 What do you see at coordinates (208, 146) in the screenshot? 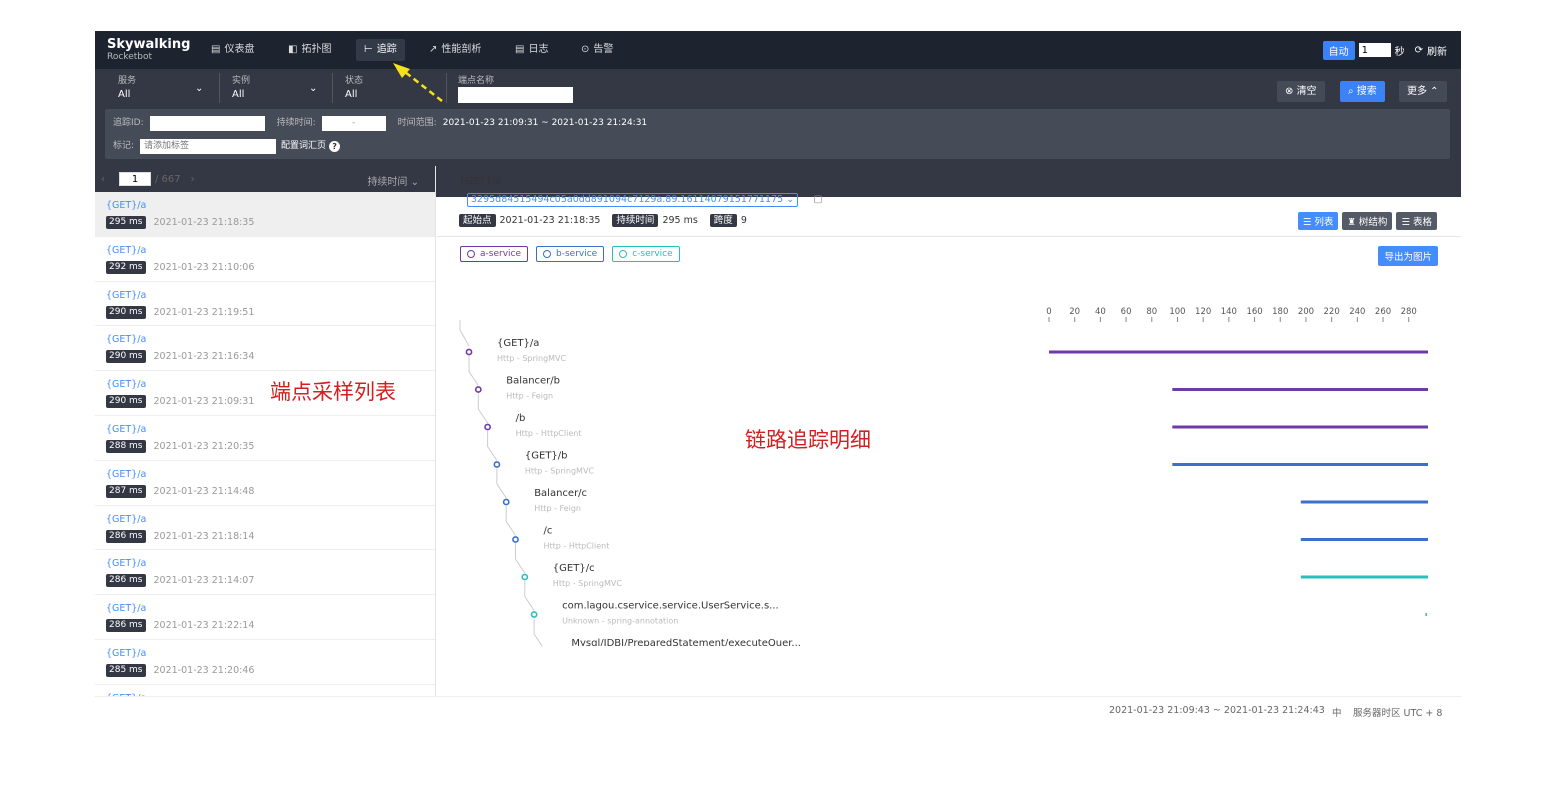
I see `tags-input` at bounding box center [208, 146].